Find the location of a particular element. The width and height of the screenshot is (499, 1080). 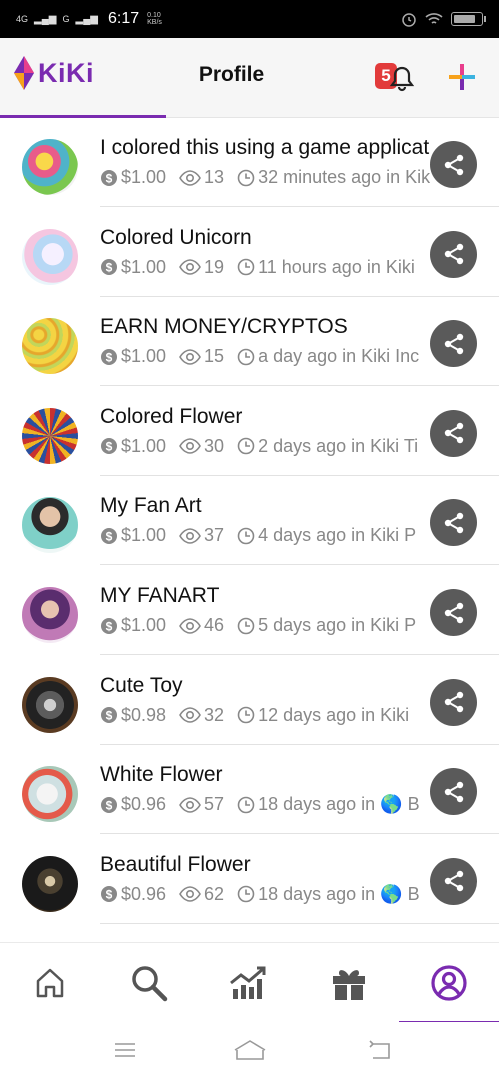

signal-bars-icon: ▂▄▆ is located at coordinates (45, 19).